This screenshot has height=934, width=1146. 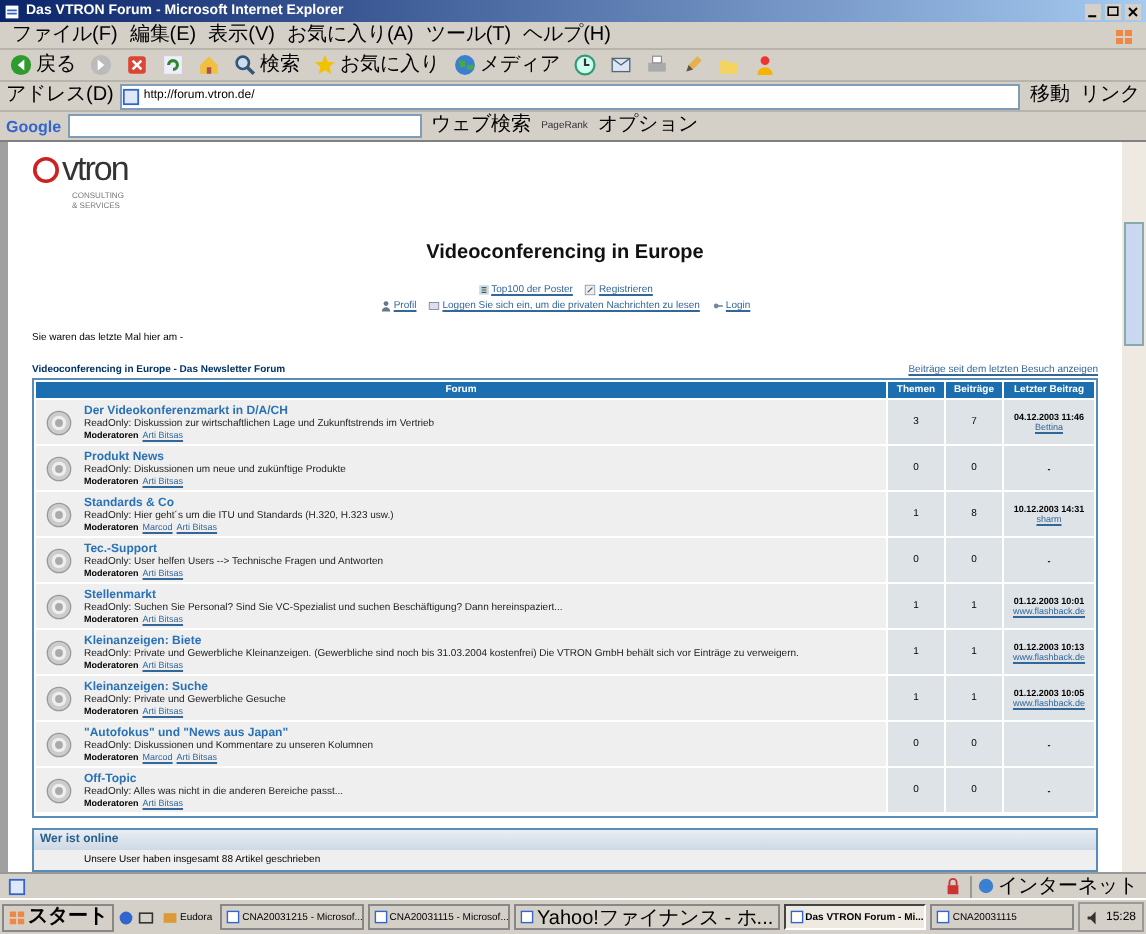 What do you see at coordinates (267, 65) in the screenshot?
I see `toolbar-button: 検索` at bounding box center [267, 65].